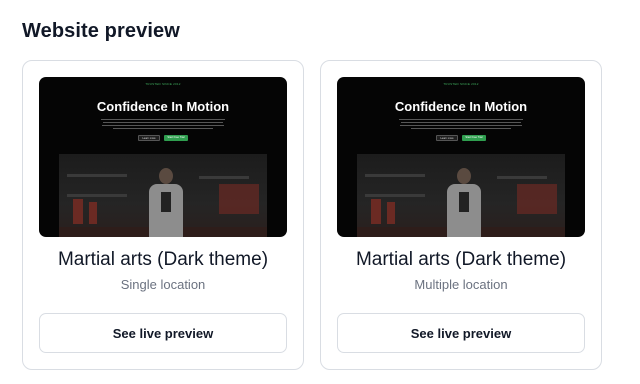  I want to click on card-subtitle: Multiple location, so click(461, 284).